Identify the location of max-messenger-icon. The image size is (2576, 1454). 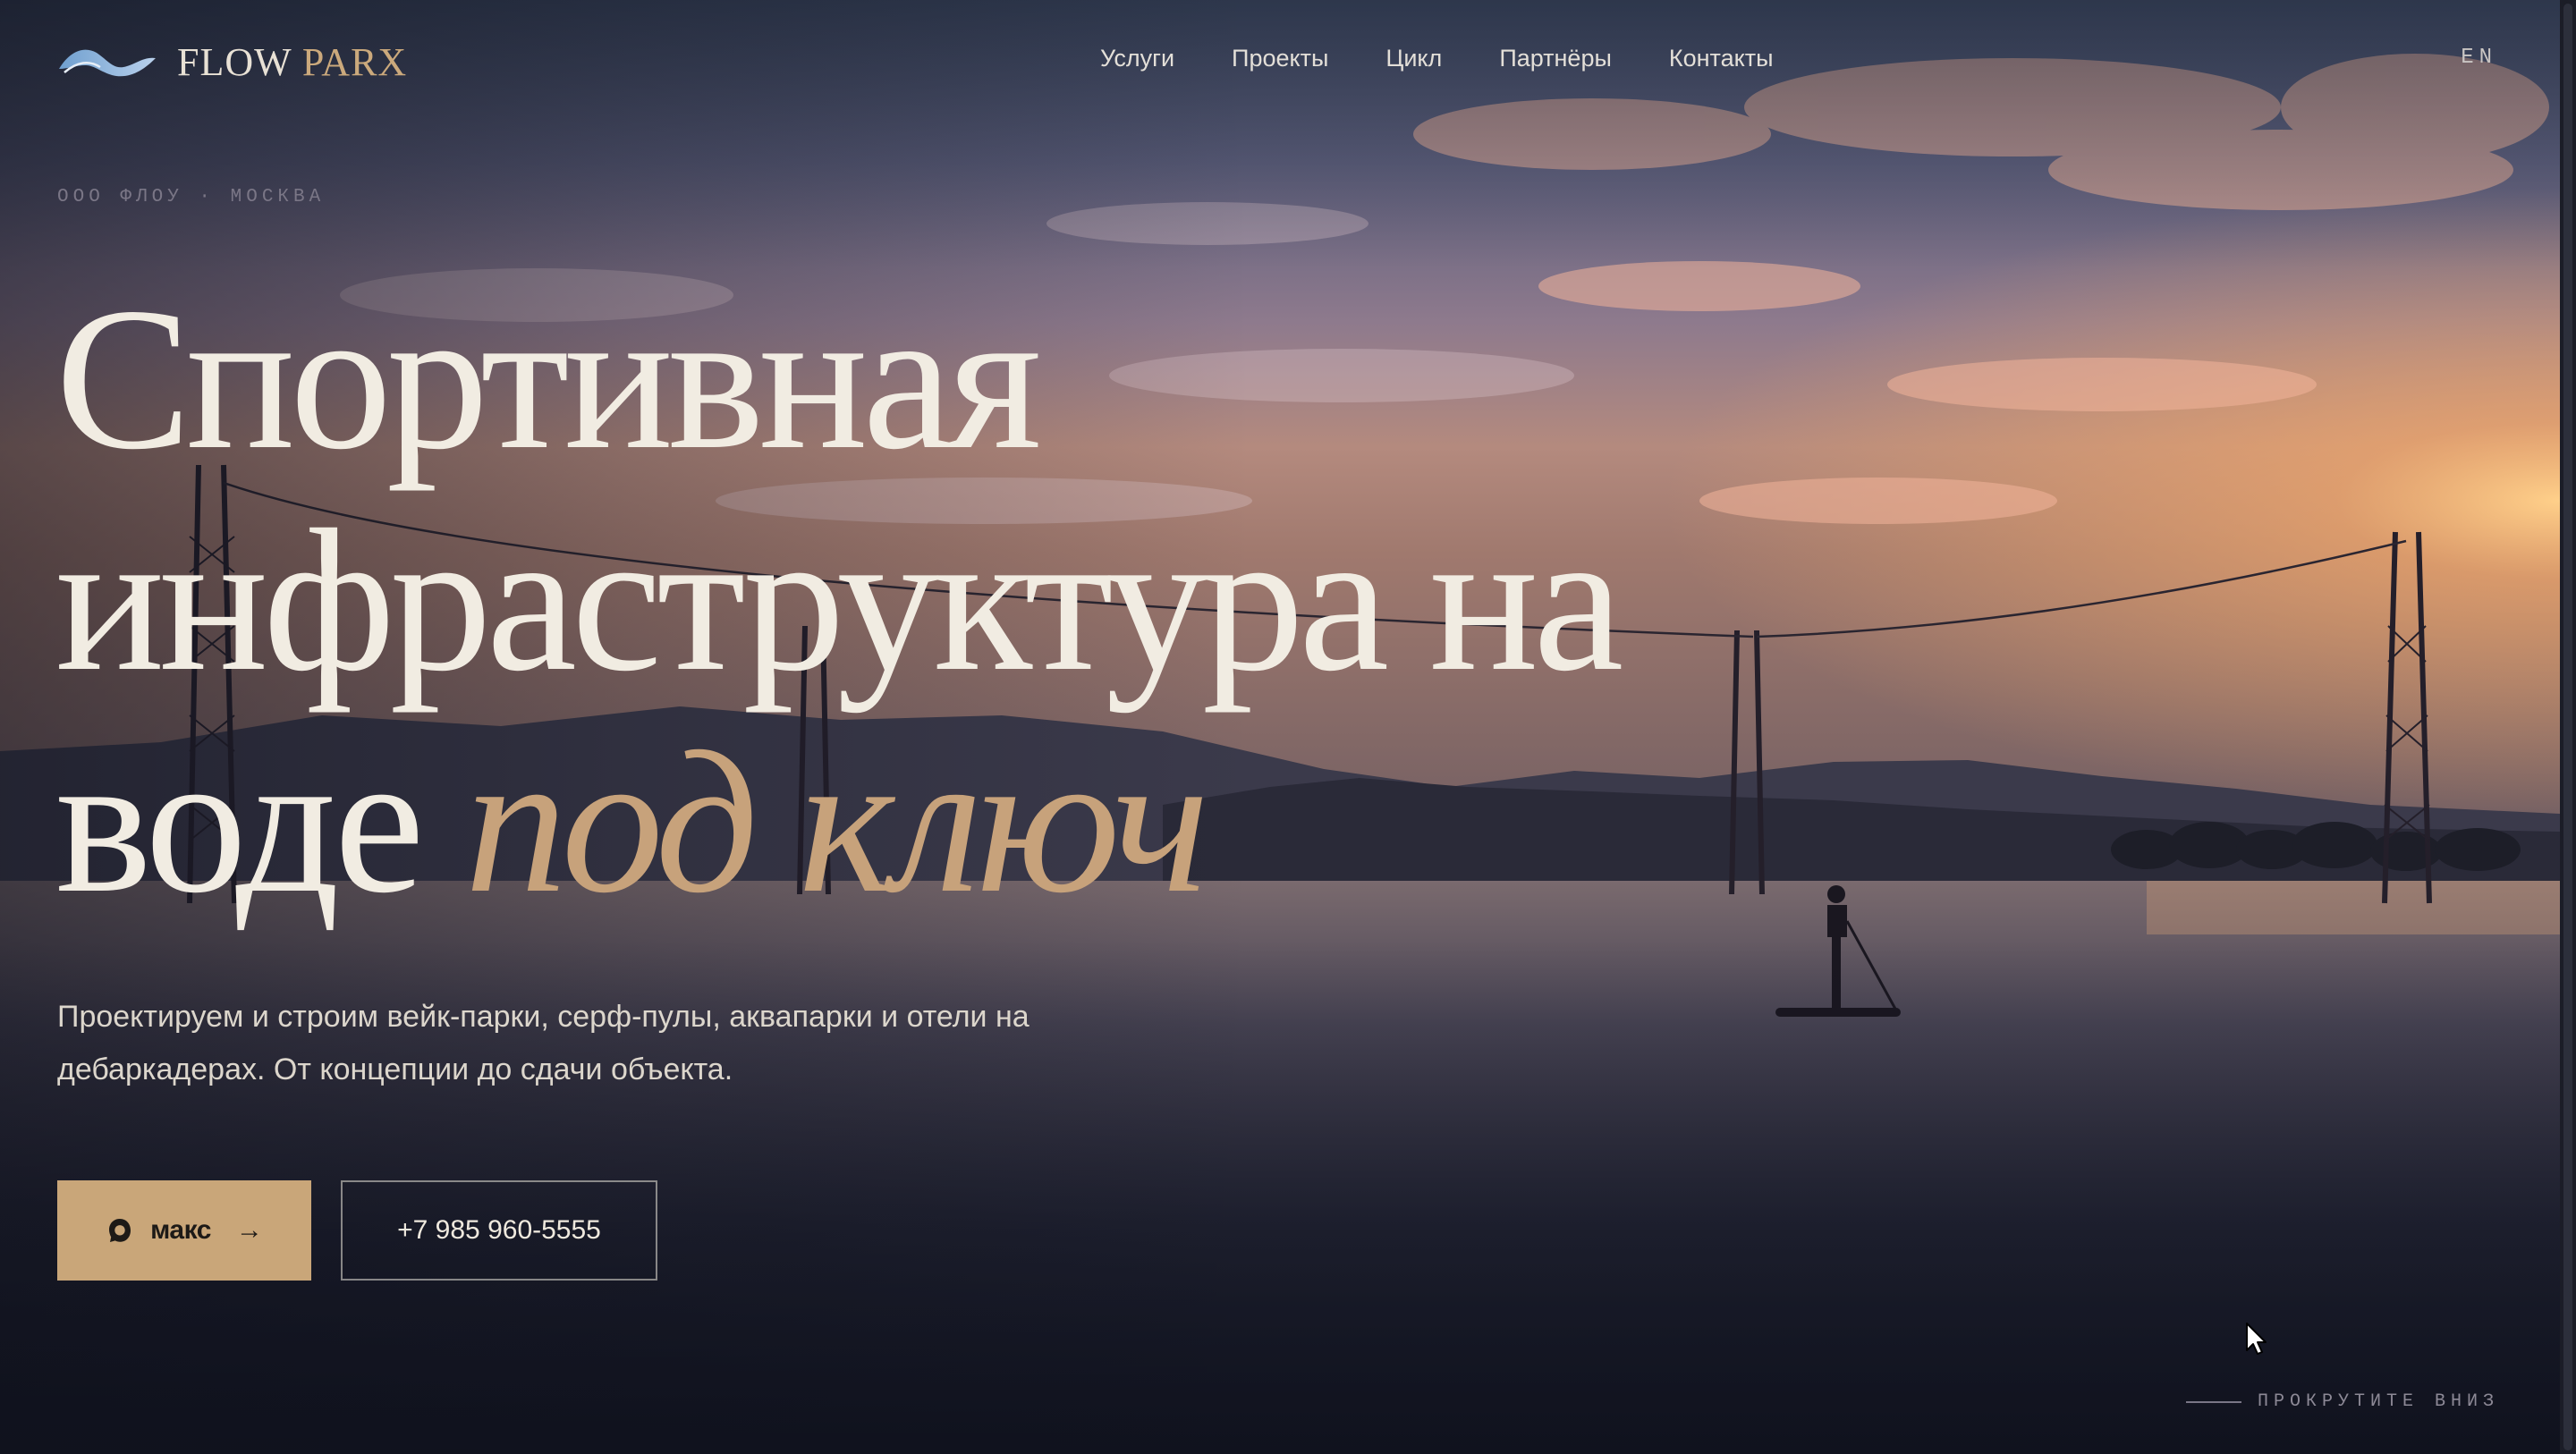
(120, 1230).